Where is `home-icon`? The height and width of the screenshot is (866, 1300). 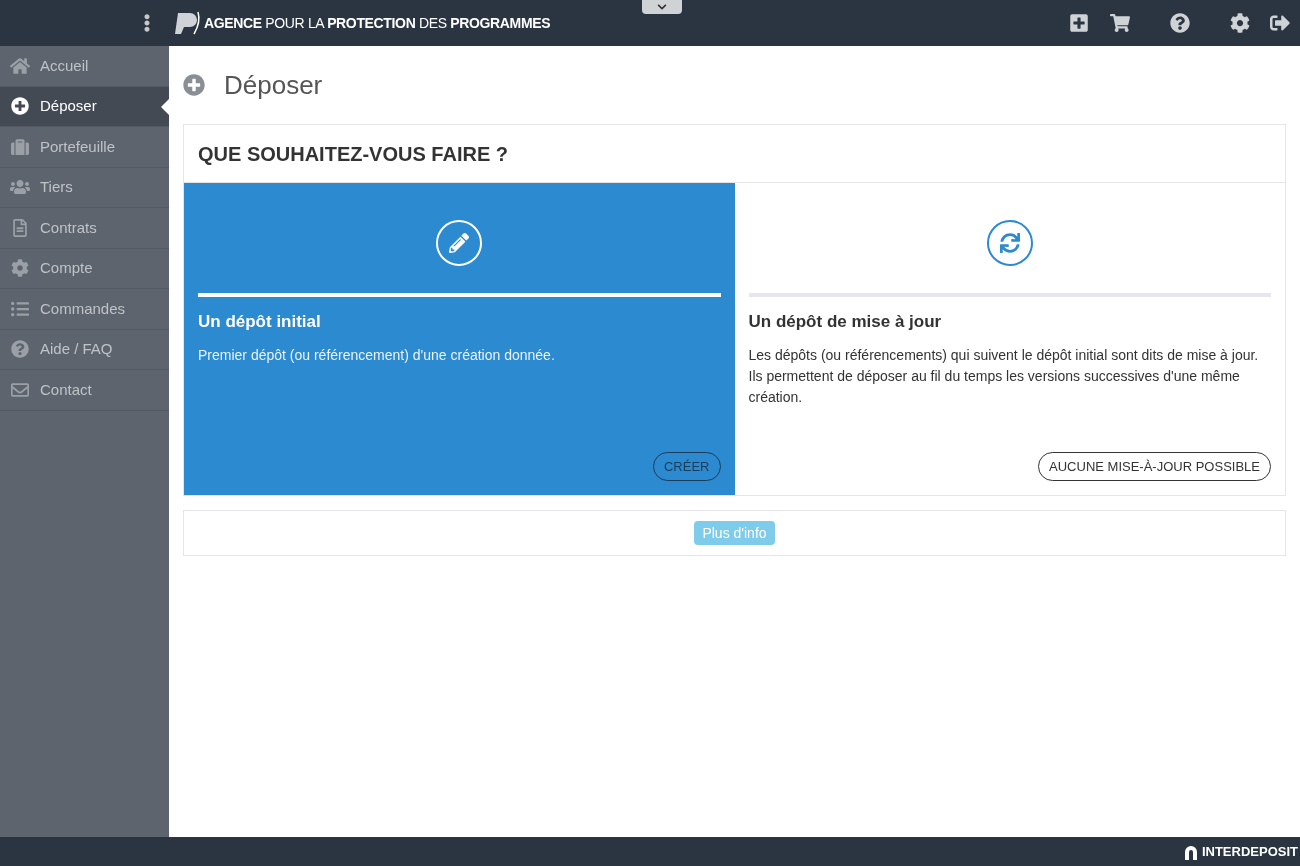 home-icon is located at coordinates (20, 65).